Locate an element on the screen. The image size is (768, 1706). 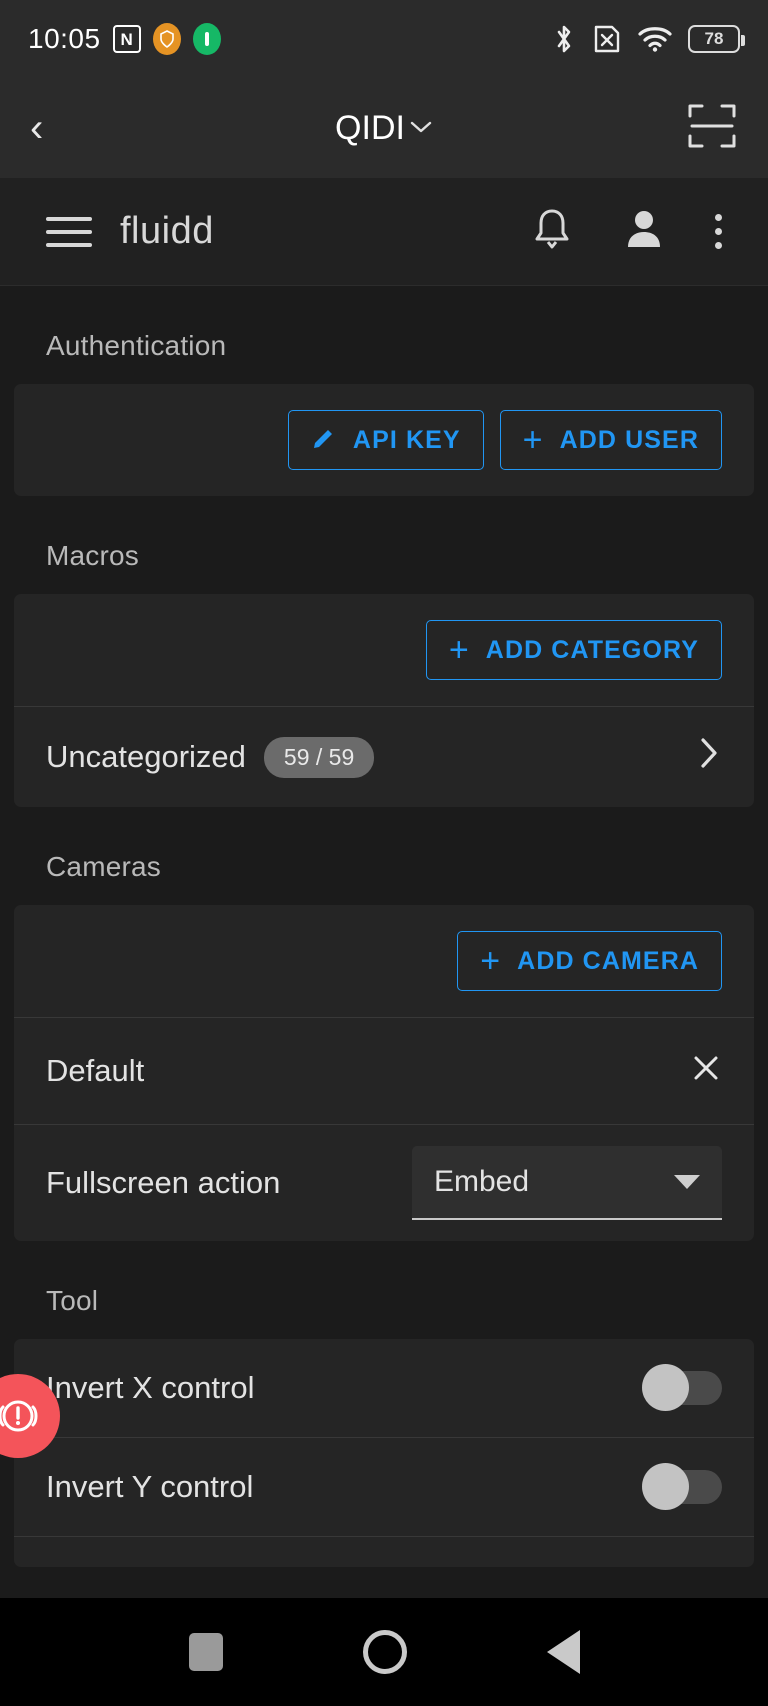
macros-card: + ADD CATEGORY Uncategorized 59 / 59 is located at coordinates (384, 700).